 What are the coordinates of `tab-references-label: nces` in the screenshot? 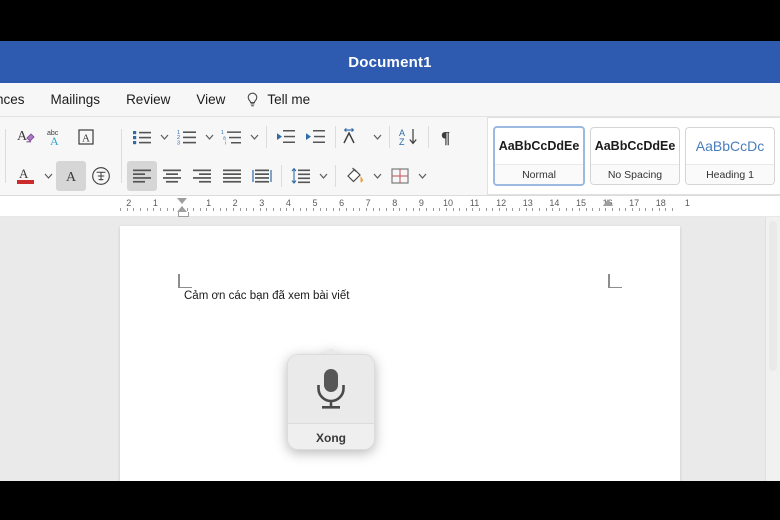 It's located at (12, 99).